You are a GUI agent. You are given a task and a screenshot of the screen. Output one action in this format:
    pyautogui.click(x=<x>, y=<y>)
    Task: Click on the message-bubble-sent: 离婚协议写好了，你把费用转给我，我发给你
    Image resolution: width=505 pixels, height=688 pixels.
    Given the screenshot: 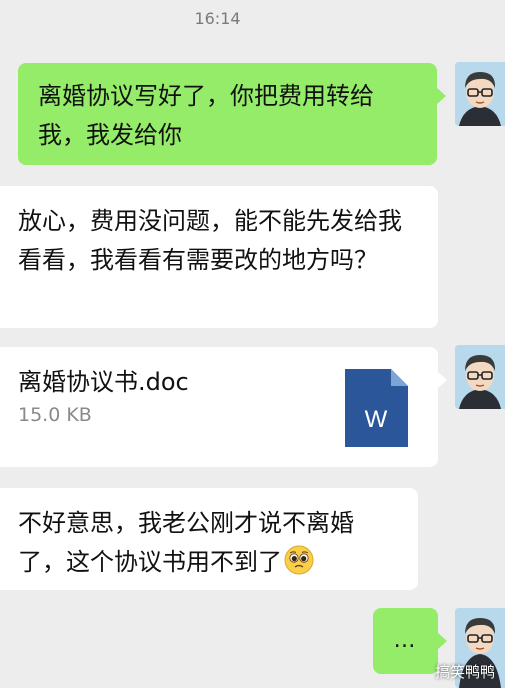 What is the action you would take?
    pyautogui.click(x=232, y=114)
    